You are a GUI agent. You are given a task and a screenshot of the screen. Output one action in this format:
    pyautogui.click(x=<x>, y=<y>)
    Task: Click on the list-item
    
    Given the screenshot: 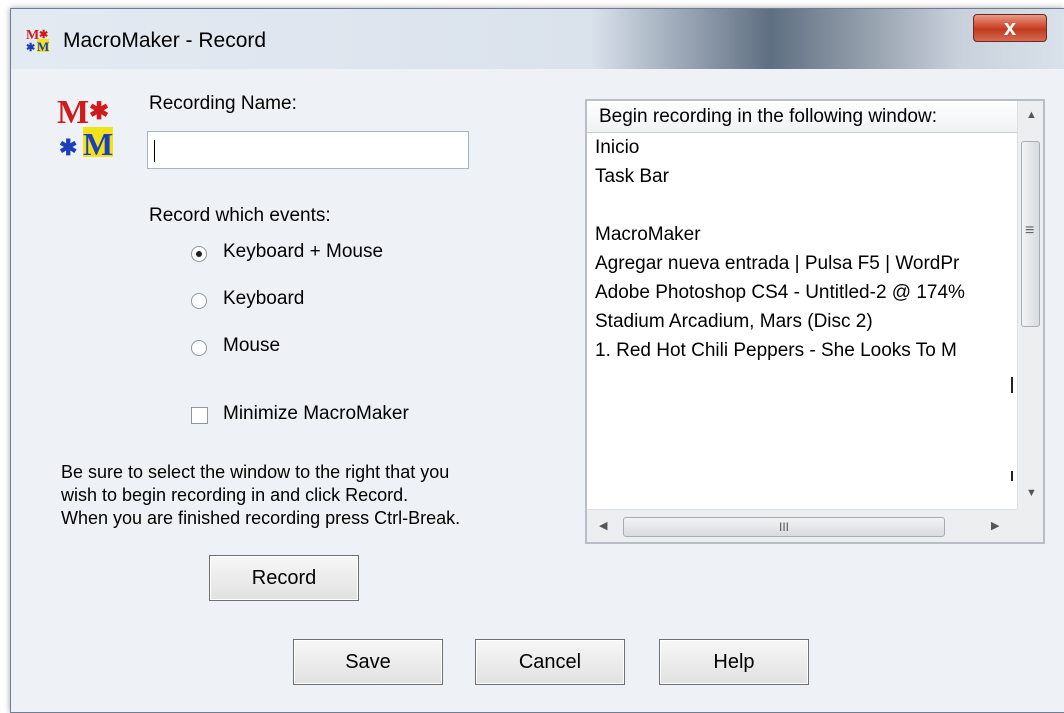 What is the action you would take?
    pyautogui.click(x=802, y=205)
    